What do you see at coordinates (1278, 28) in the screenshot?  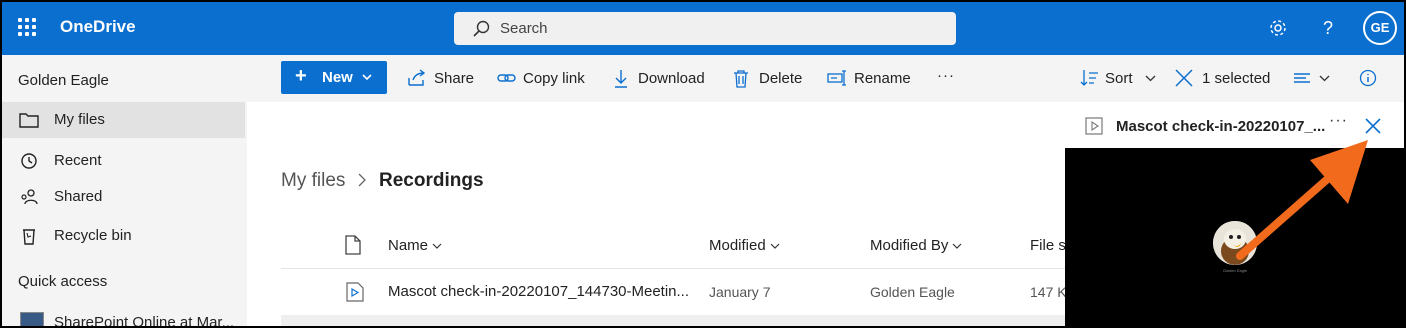 I see `gear-icon` at bounding box center [1278, 28].